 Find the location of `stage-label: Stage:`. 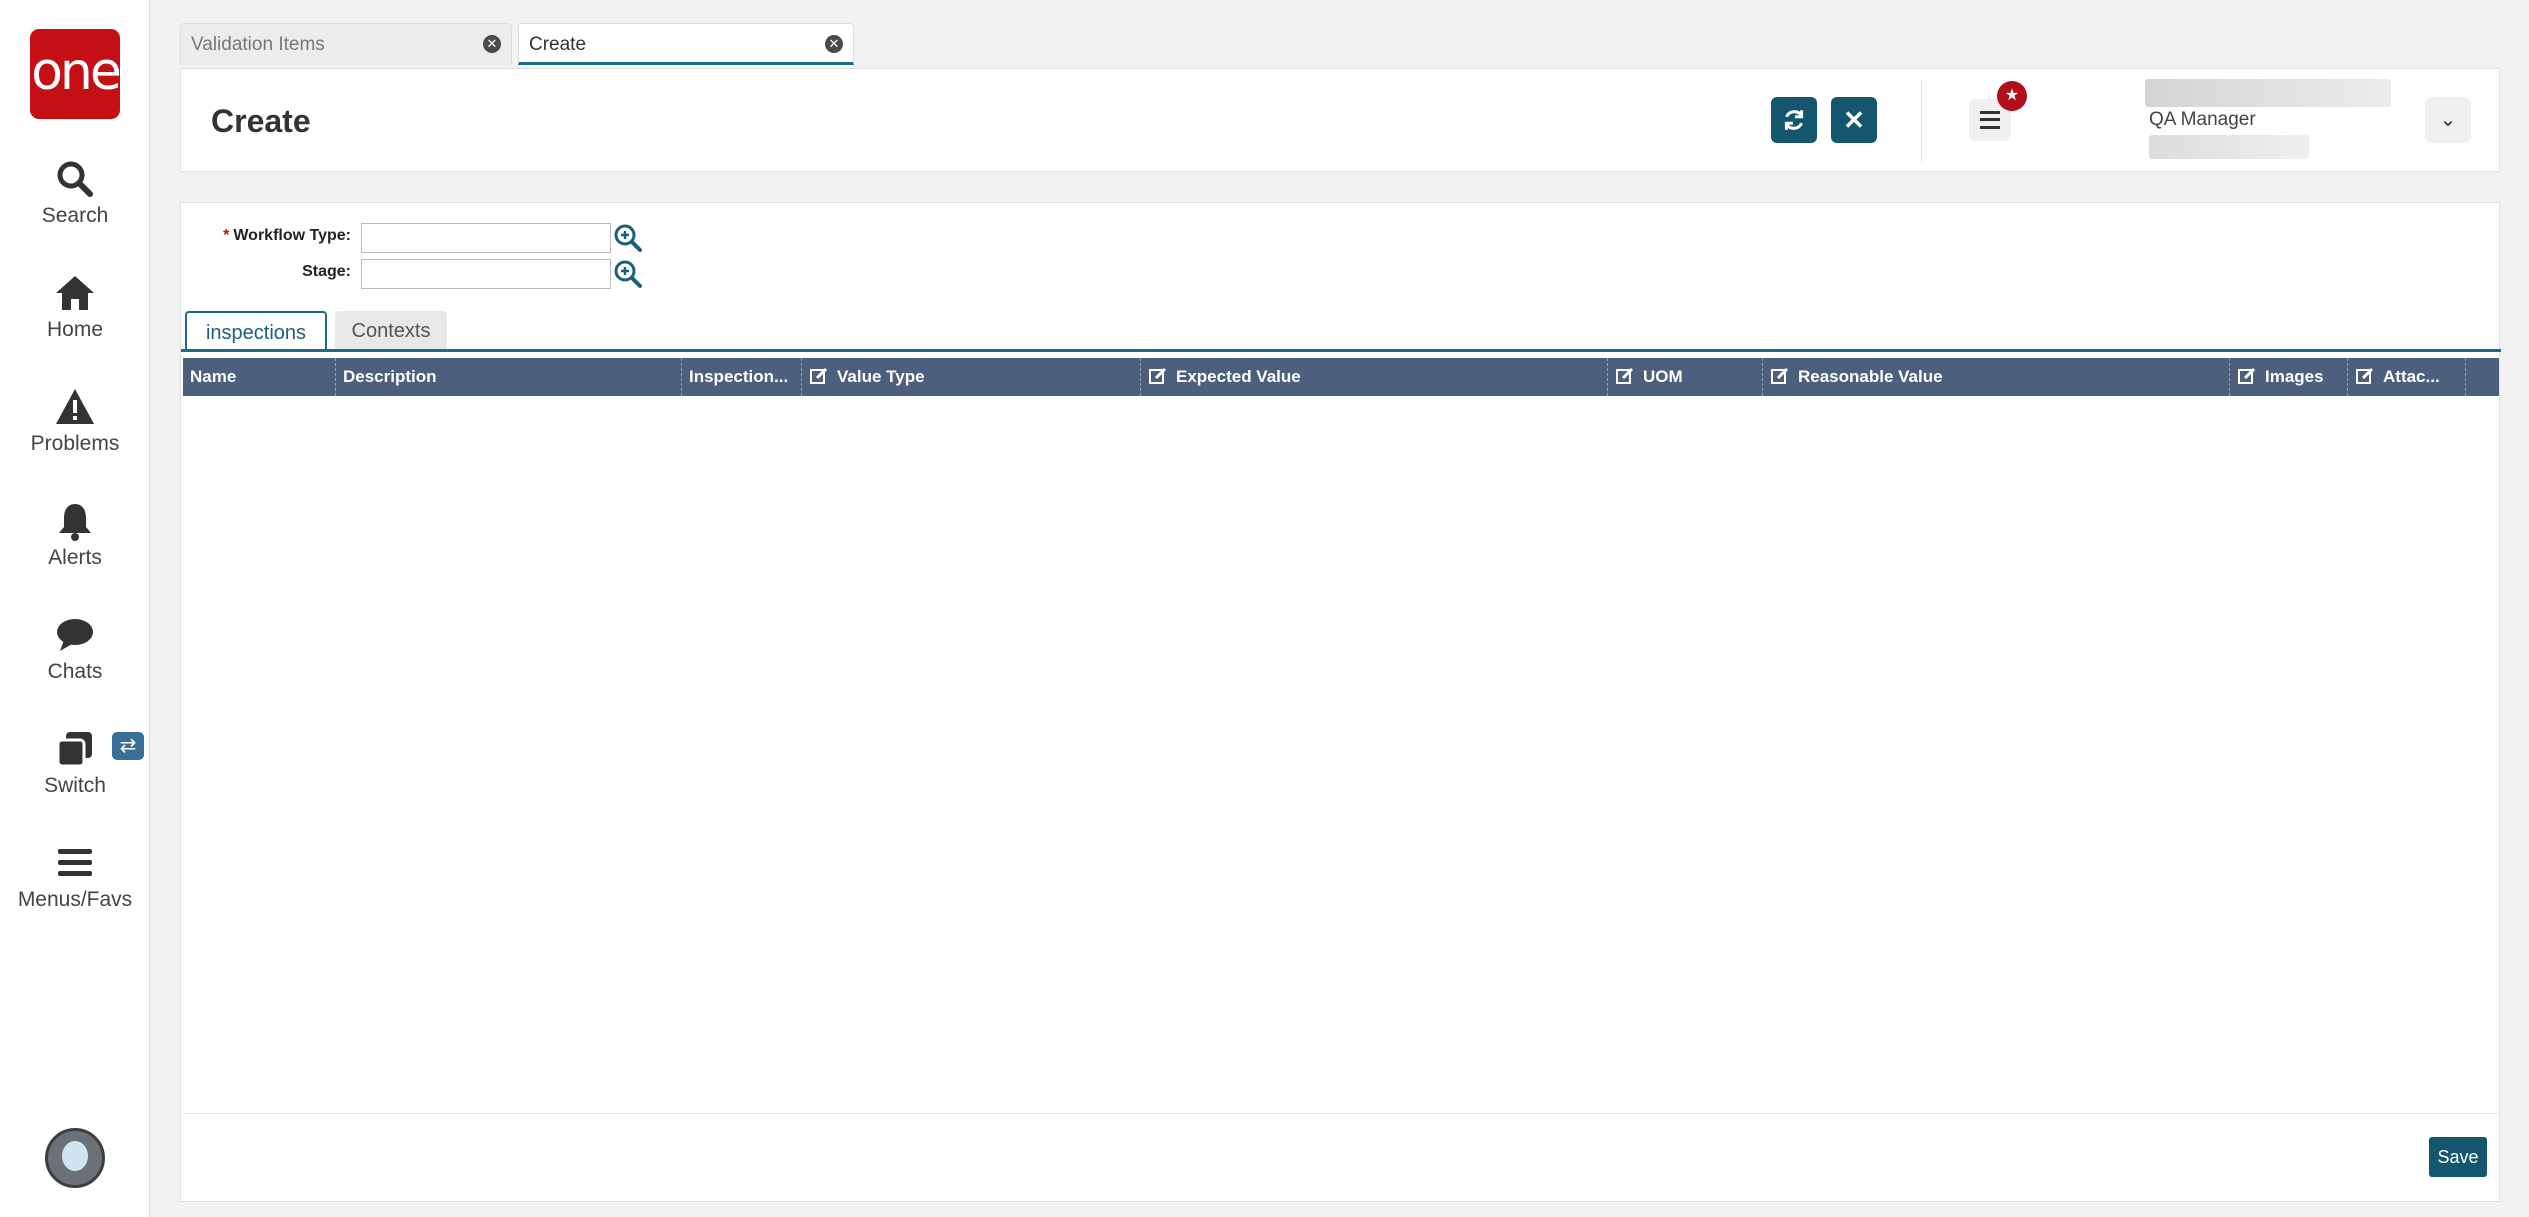

stage-label: Stage: is located at coordinates (326, 271).